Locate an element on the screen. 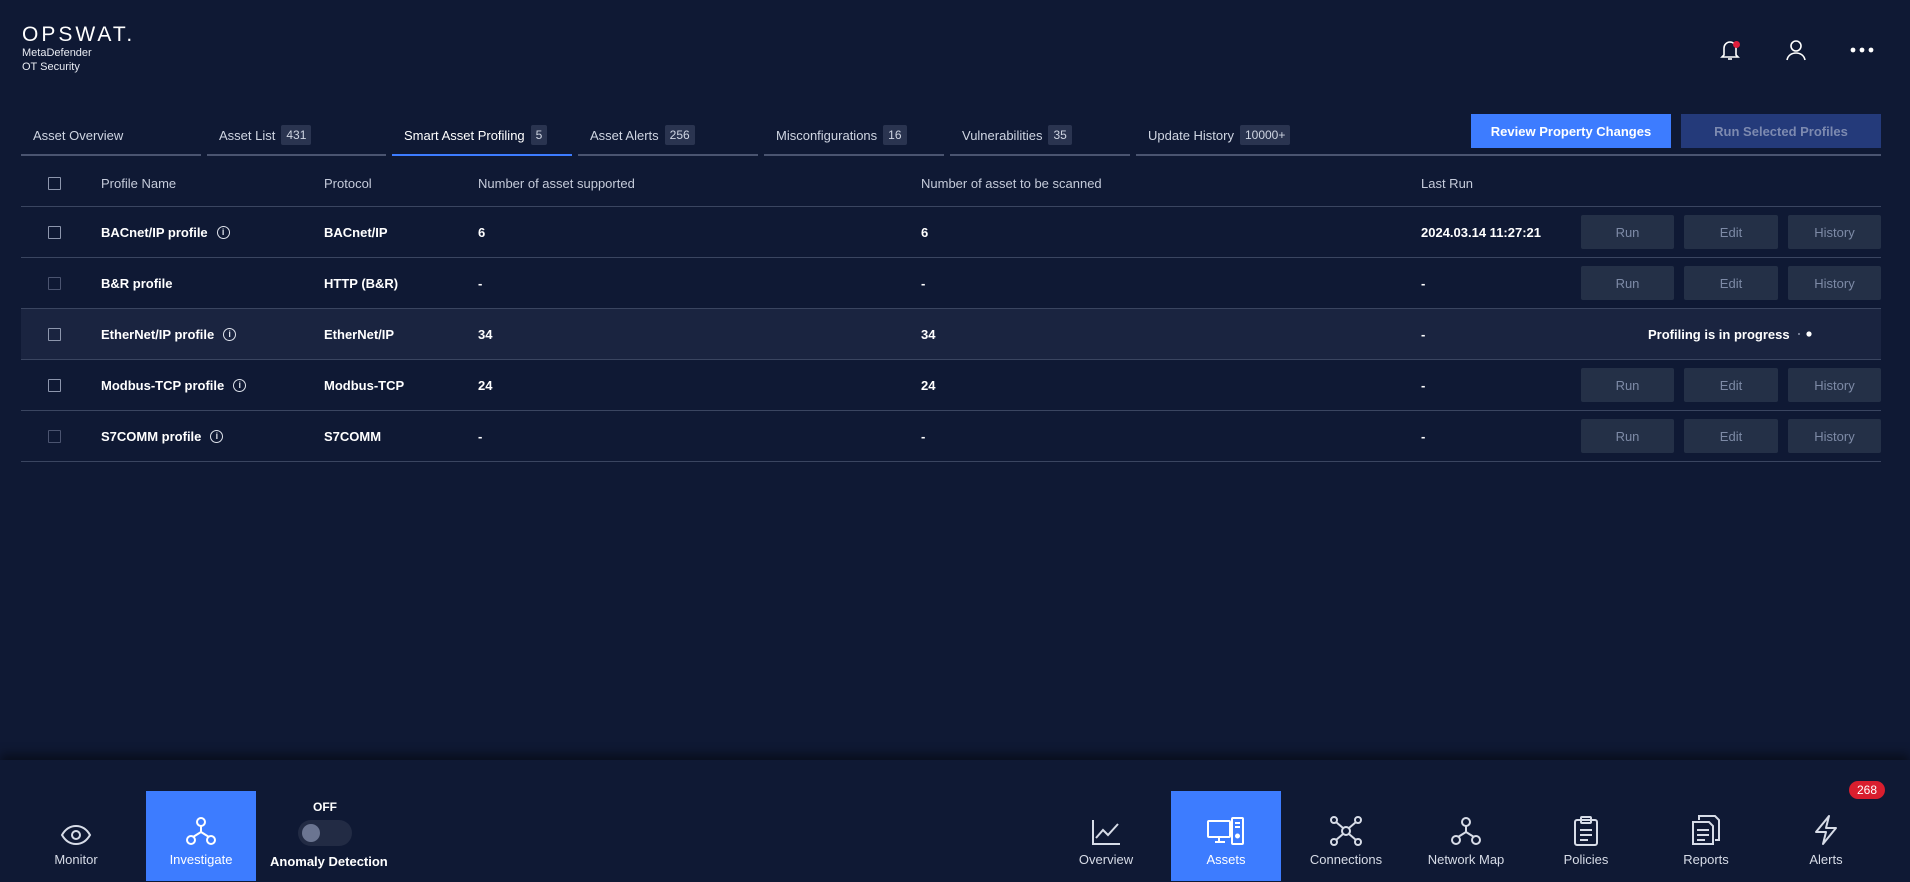 Image resolution: width=1910 pixels, height=882 pixels. last-run: 2024.03.14 11:27:21 is located at coordinates (1481, 232).